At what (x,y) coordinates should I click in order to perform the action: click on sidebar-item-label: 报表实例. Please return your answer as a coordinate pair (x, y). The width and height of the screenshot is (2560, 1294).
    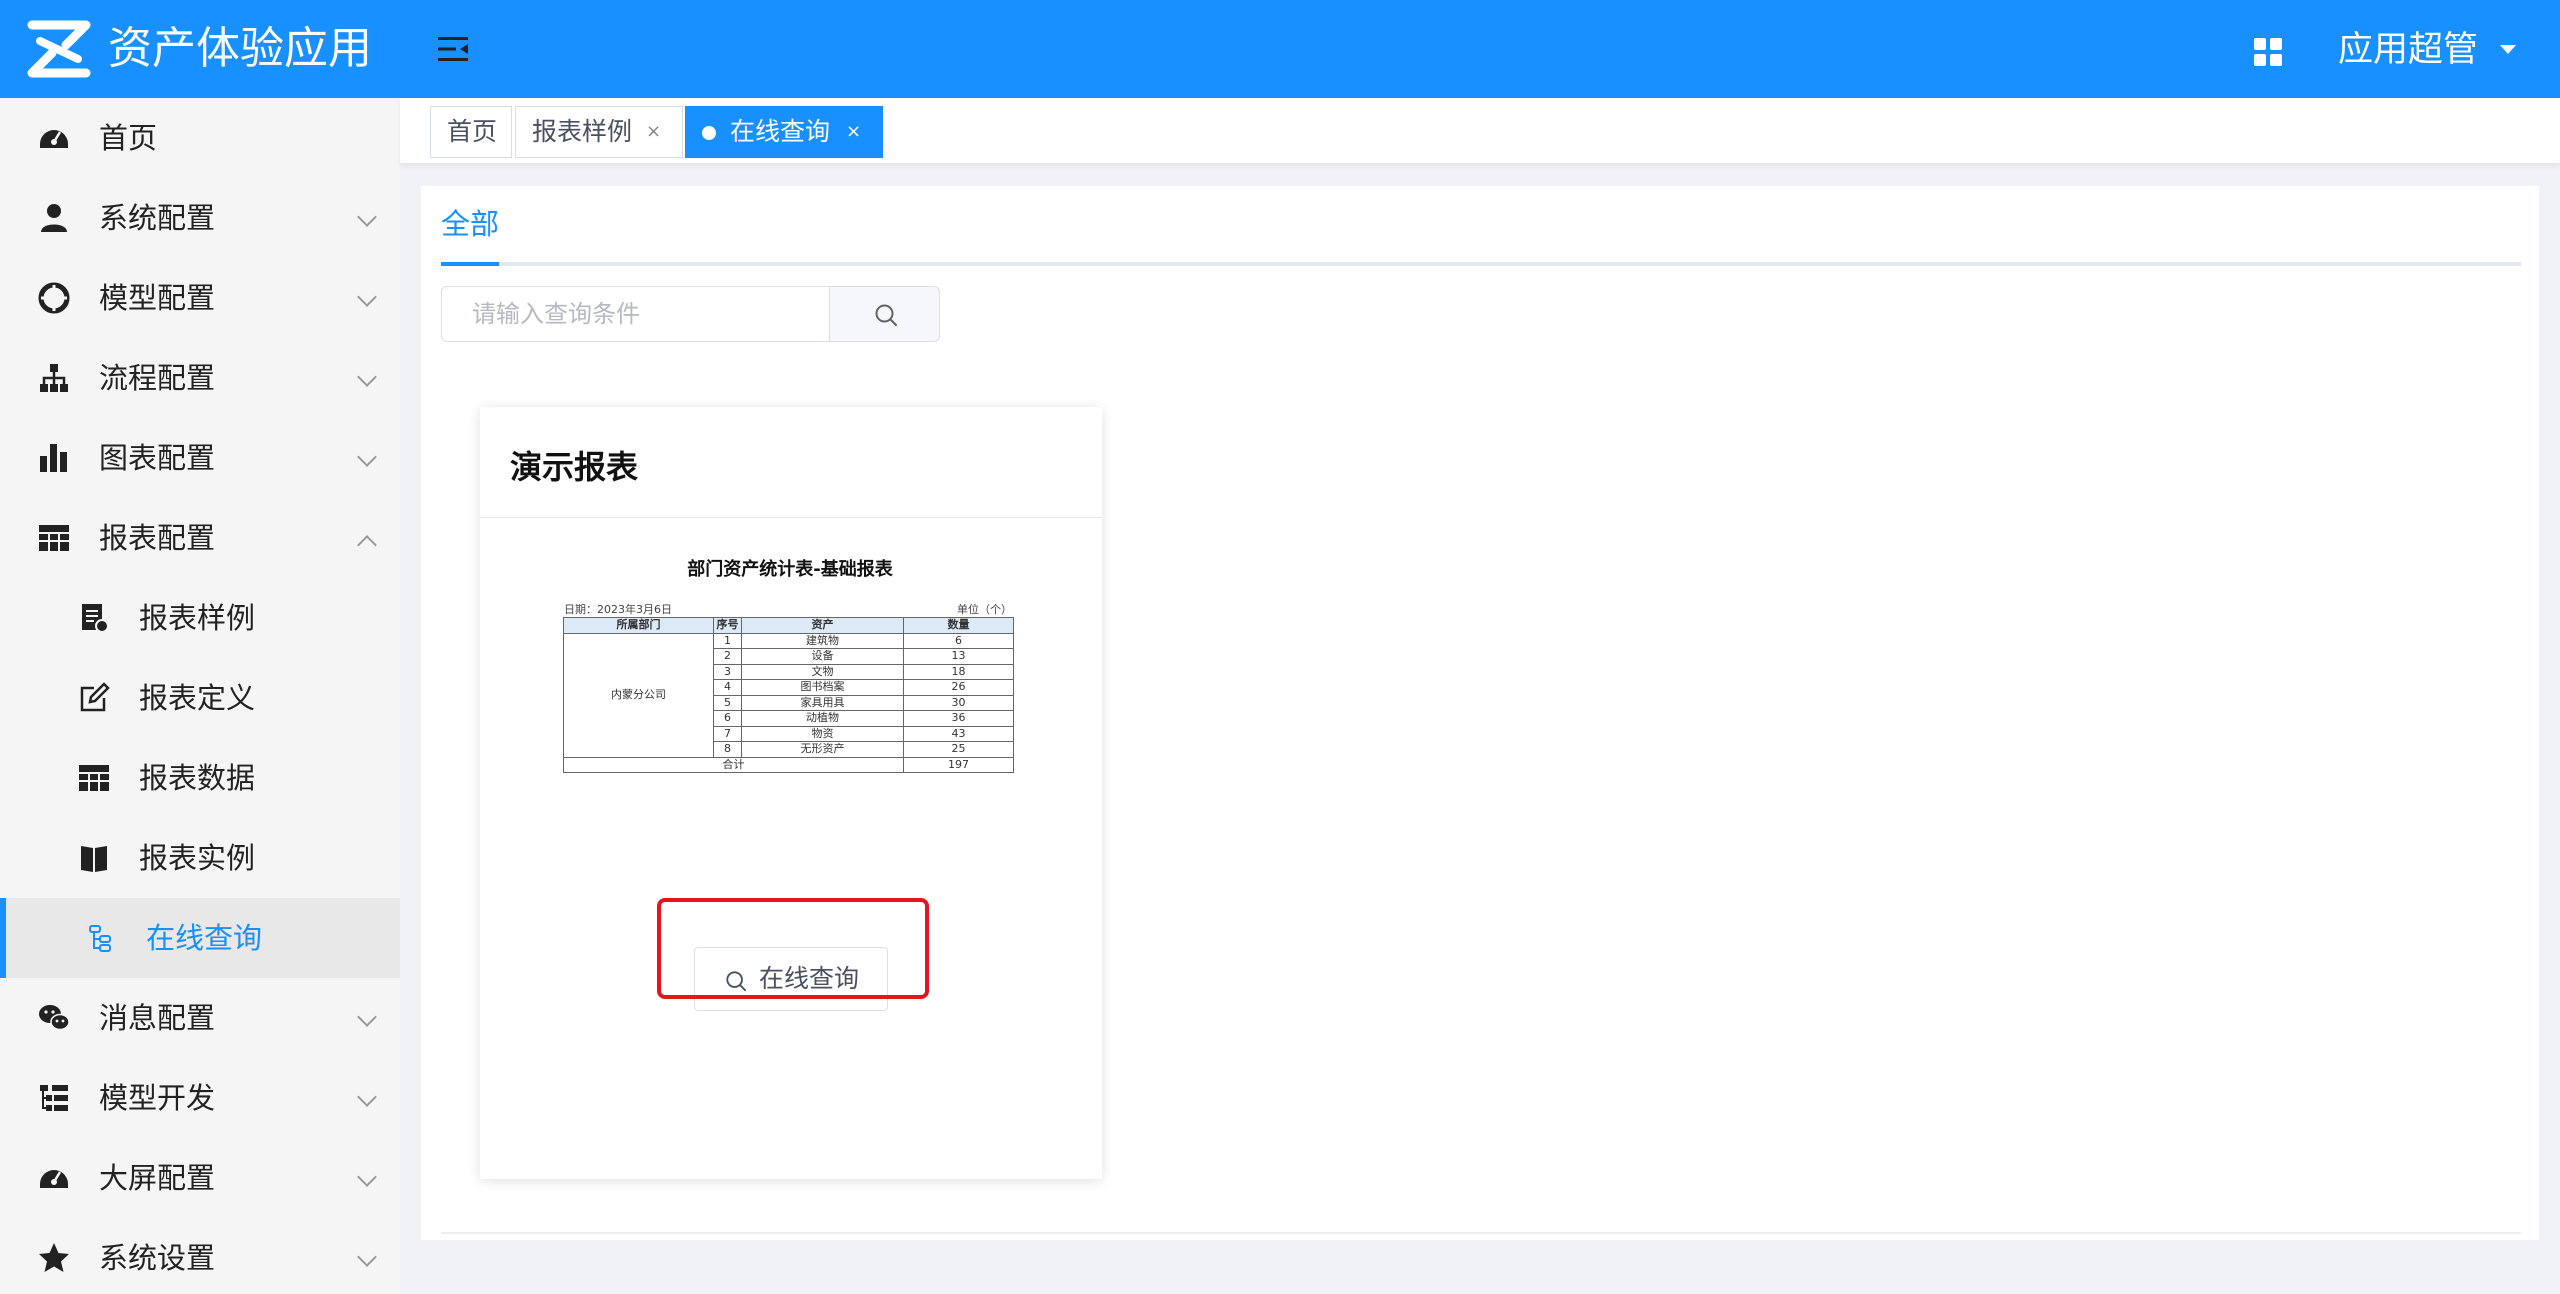
    Looking at the image, I should click on (197, 858).